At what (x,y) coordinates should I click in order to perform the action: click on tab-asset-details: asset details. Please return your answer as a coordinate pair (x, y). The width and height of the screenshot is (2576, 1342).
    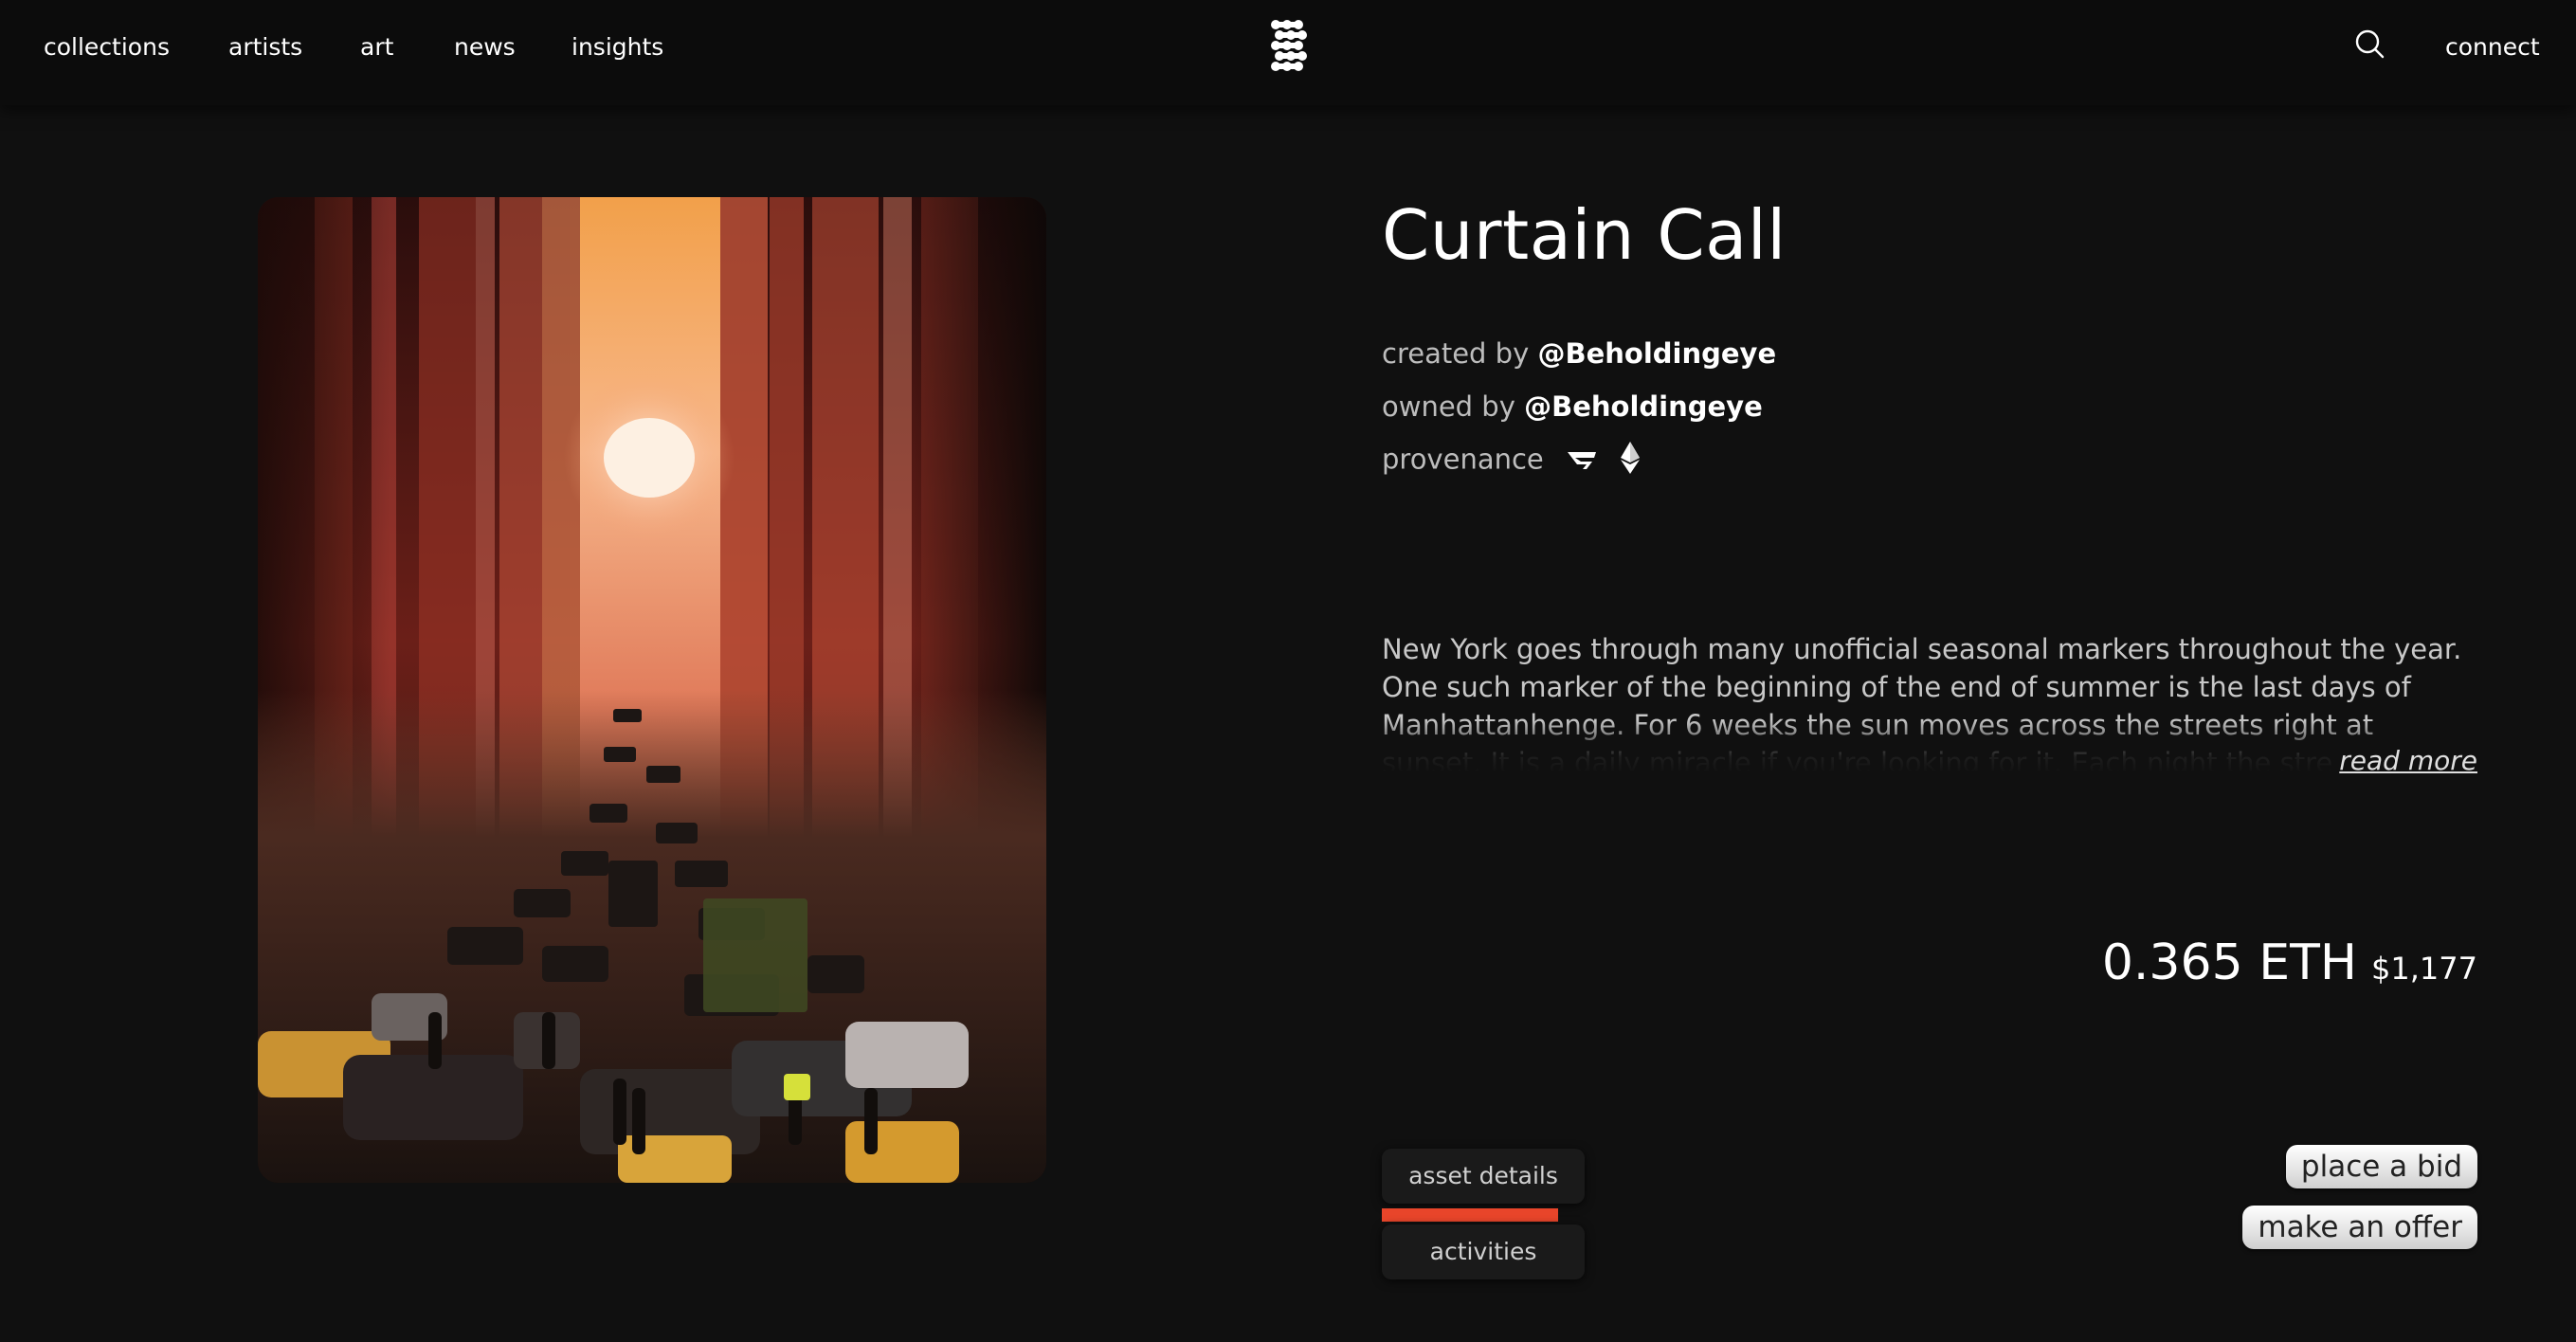
    Looking at the image, I should click on (1483, 1176).